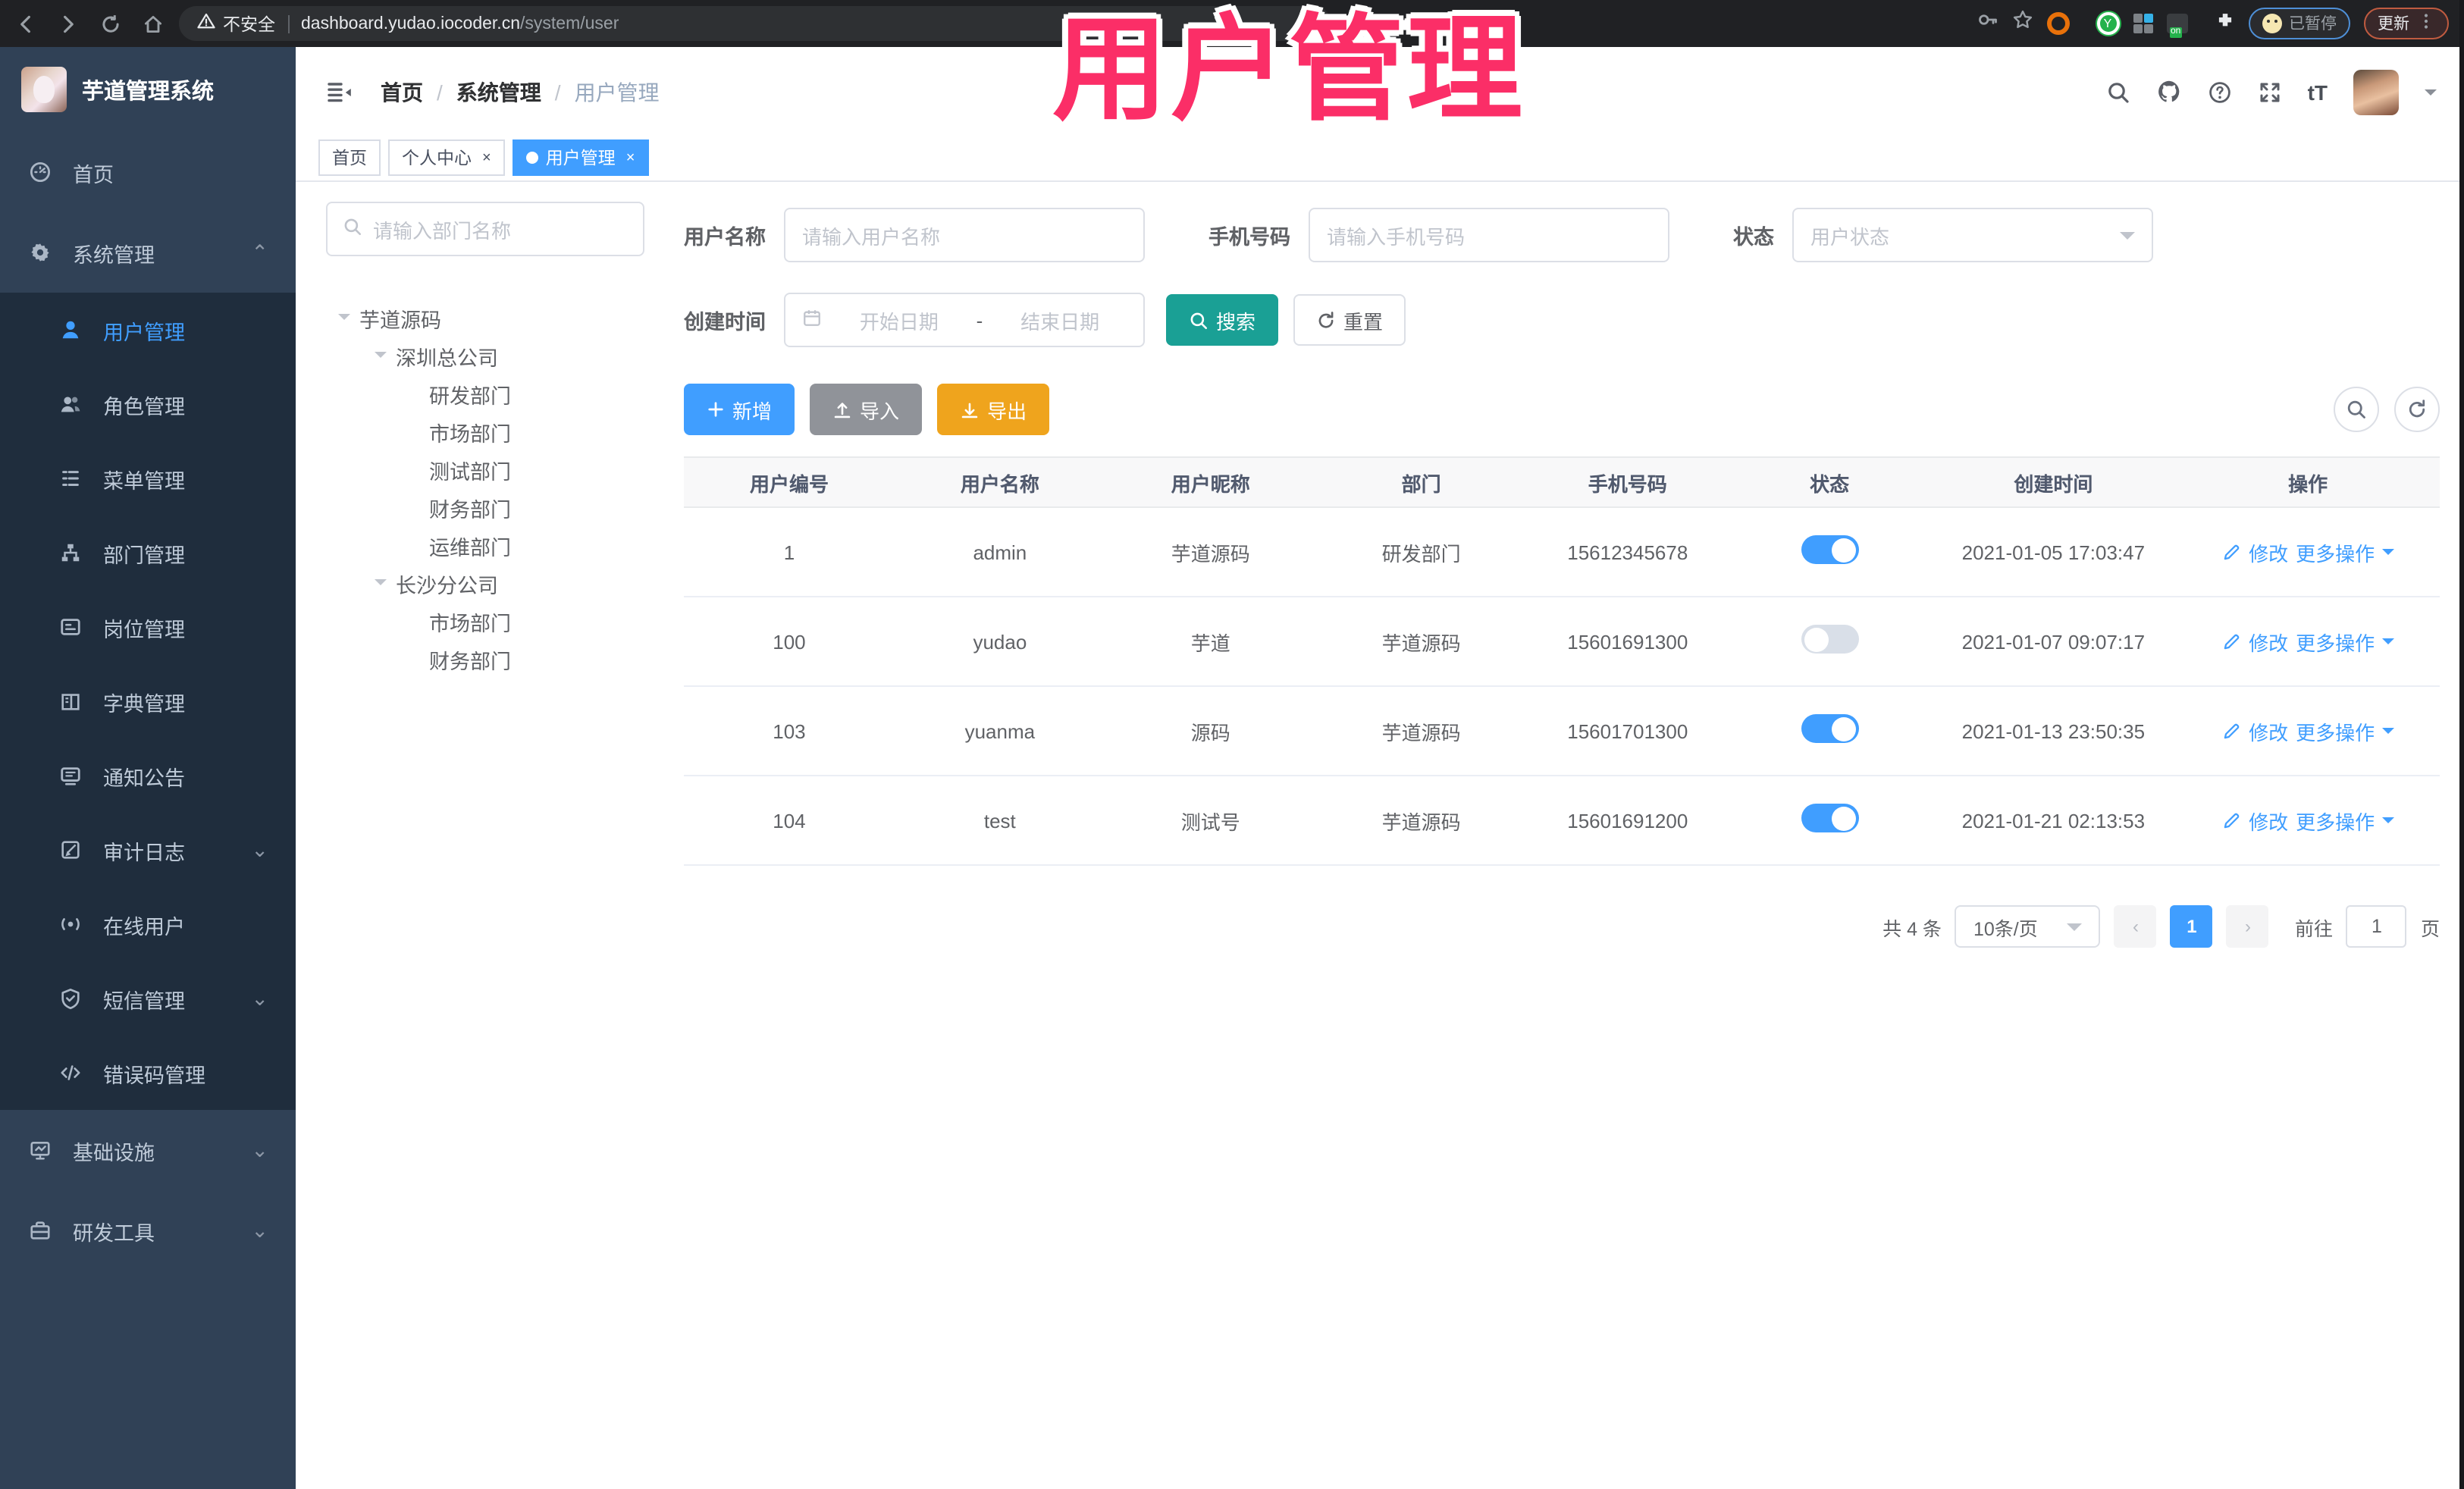 The image size is (2464, 1489). What do you see at coordinates (2118, 92) in the screenshot?
I see `search-icon` at bounding box center [2118, 92].